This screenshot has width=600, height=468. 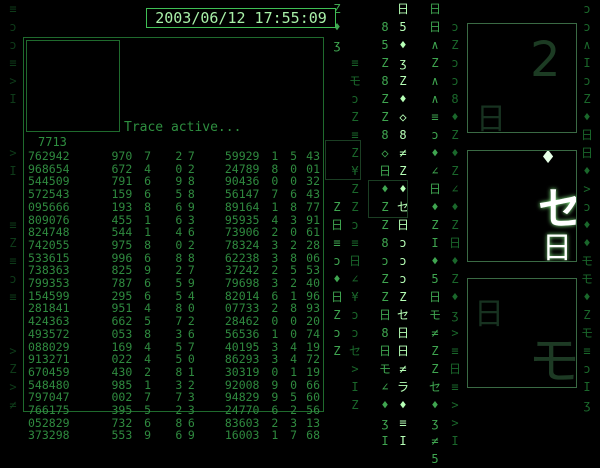 I want to click on table-cell: 762942, so click(x=49, y=156).